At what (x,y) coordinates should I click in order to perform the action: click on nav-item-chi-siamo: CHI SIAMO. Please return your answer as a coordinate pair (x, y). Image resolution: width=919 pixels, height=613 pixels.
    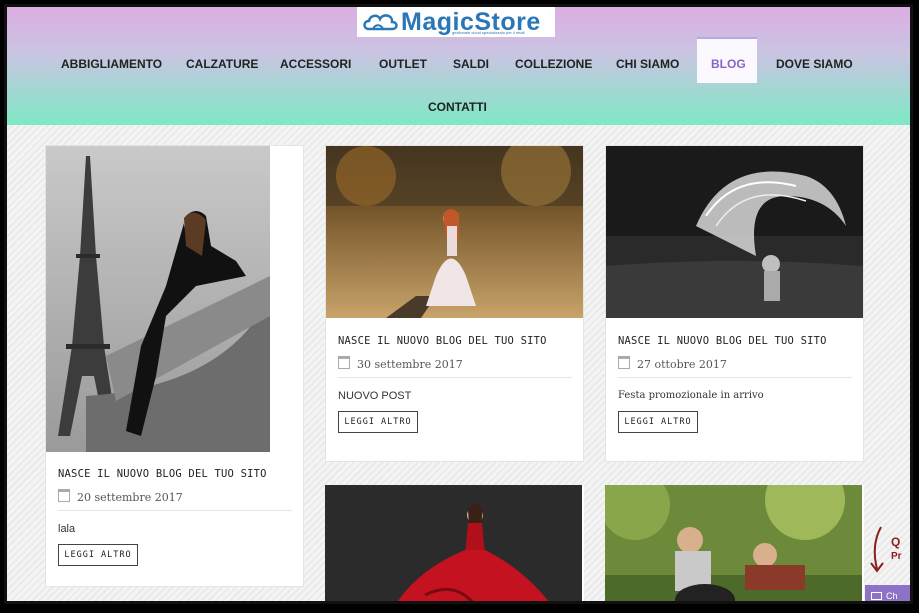
    Looking at the image, I should click on (647, 64).